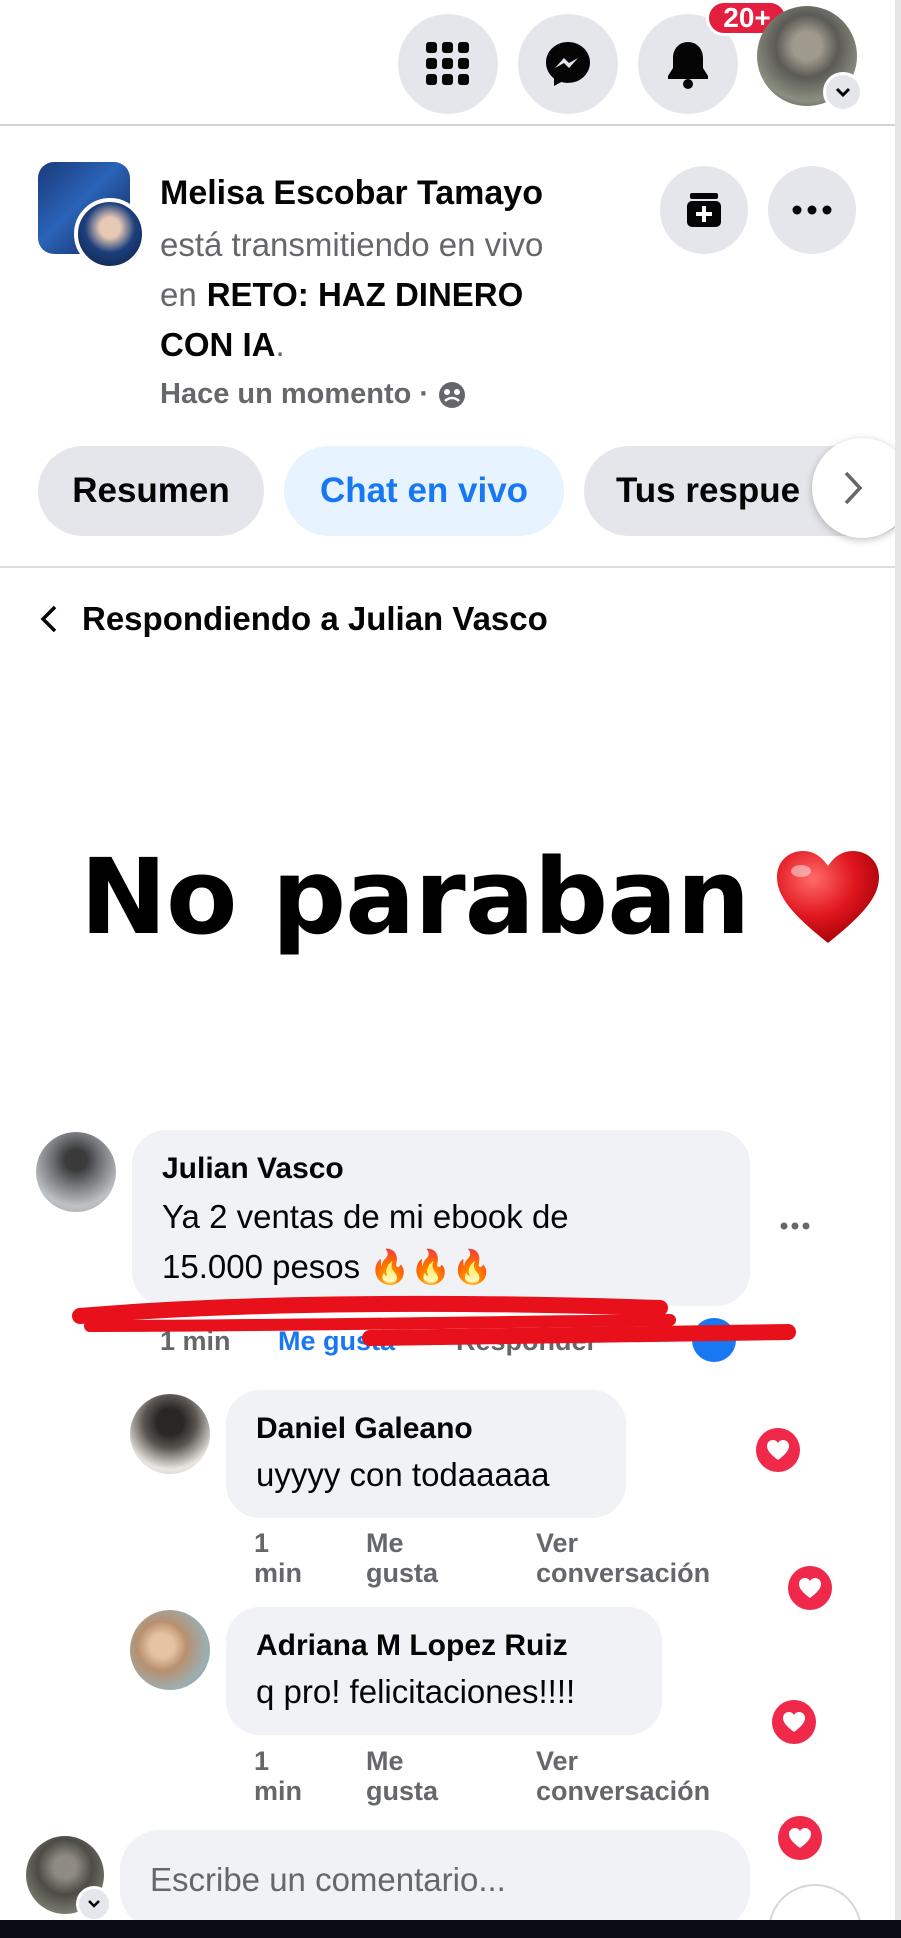  I want to click on post-time: Hace un momento ·, so click(313, 394).